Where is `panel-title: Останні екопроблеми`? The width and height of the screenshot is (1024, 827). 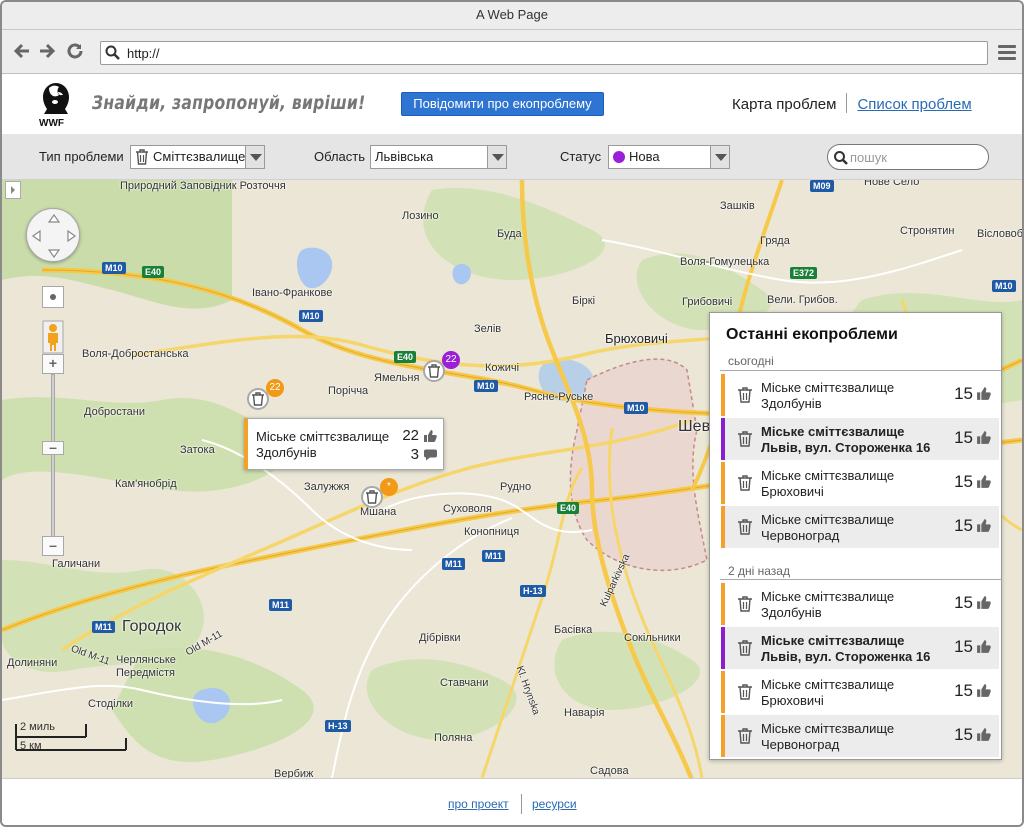 panel-title: Останні екопроблеми is located at coordinates (812, 334).